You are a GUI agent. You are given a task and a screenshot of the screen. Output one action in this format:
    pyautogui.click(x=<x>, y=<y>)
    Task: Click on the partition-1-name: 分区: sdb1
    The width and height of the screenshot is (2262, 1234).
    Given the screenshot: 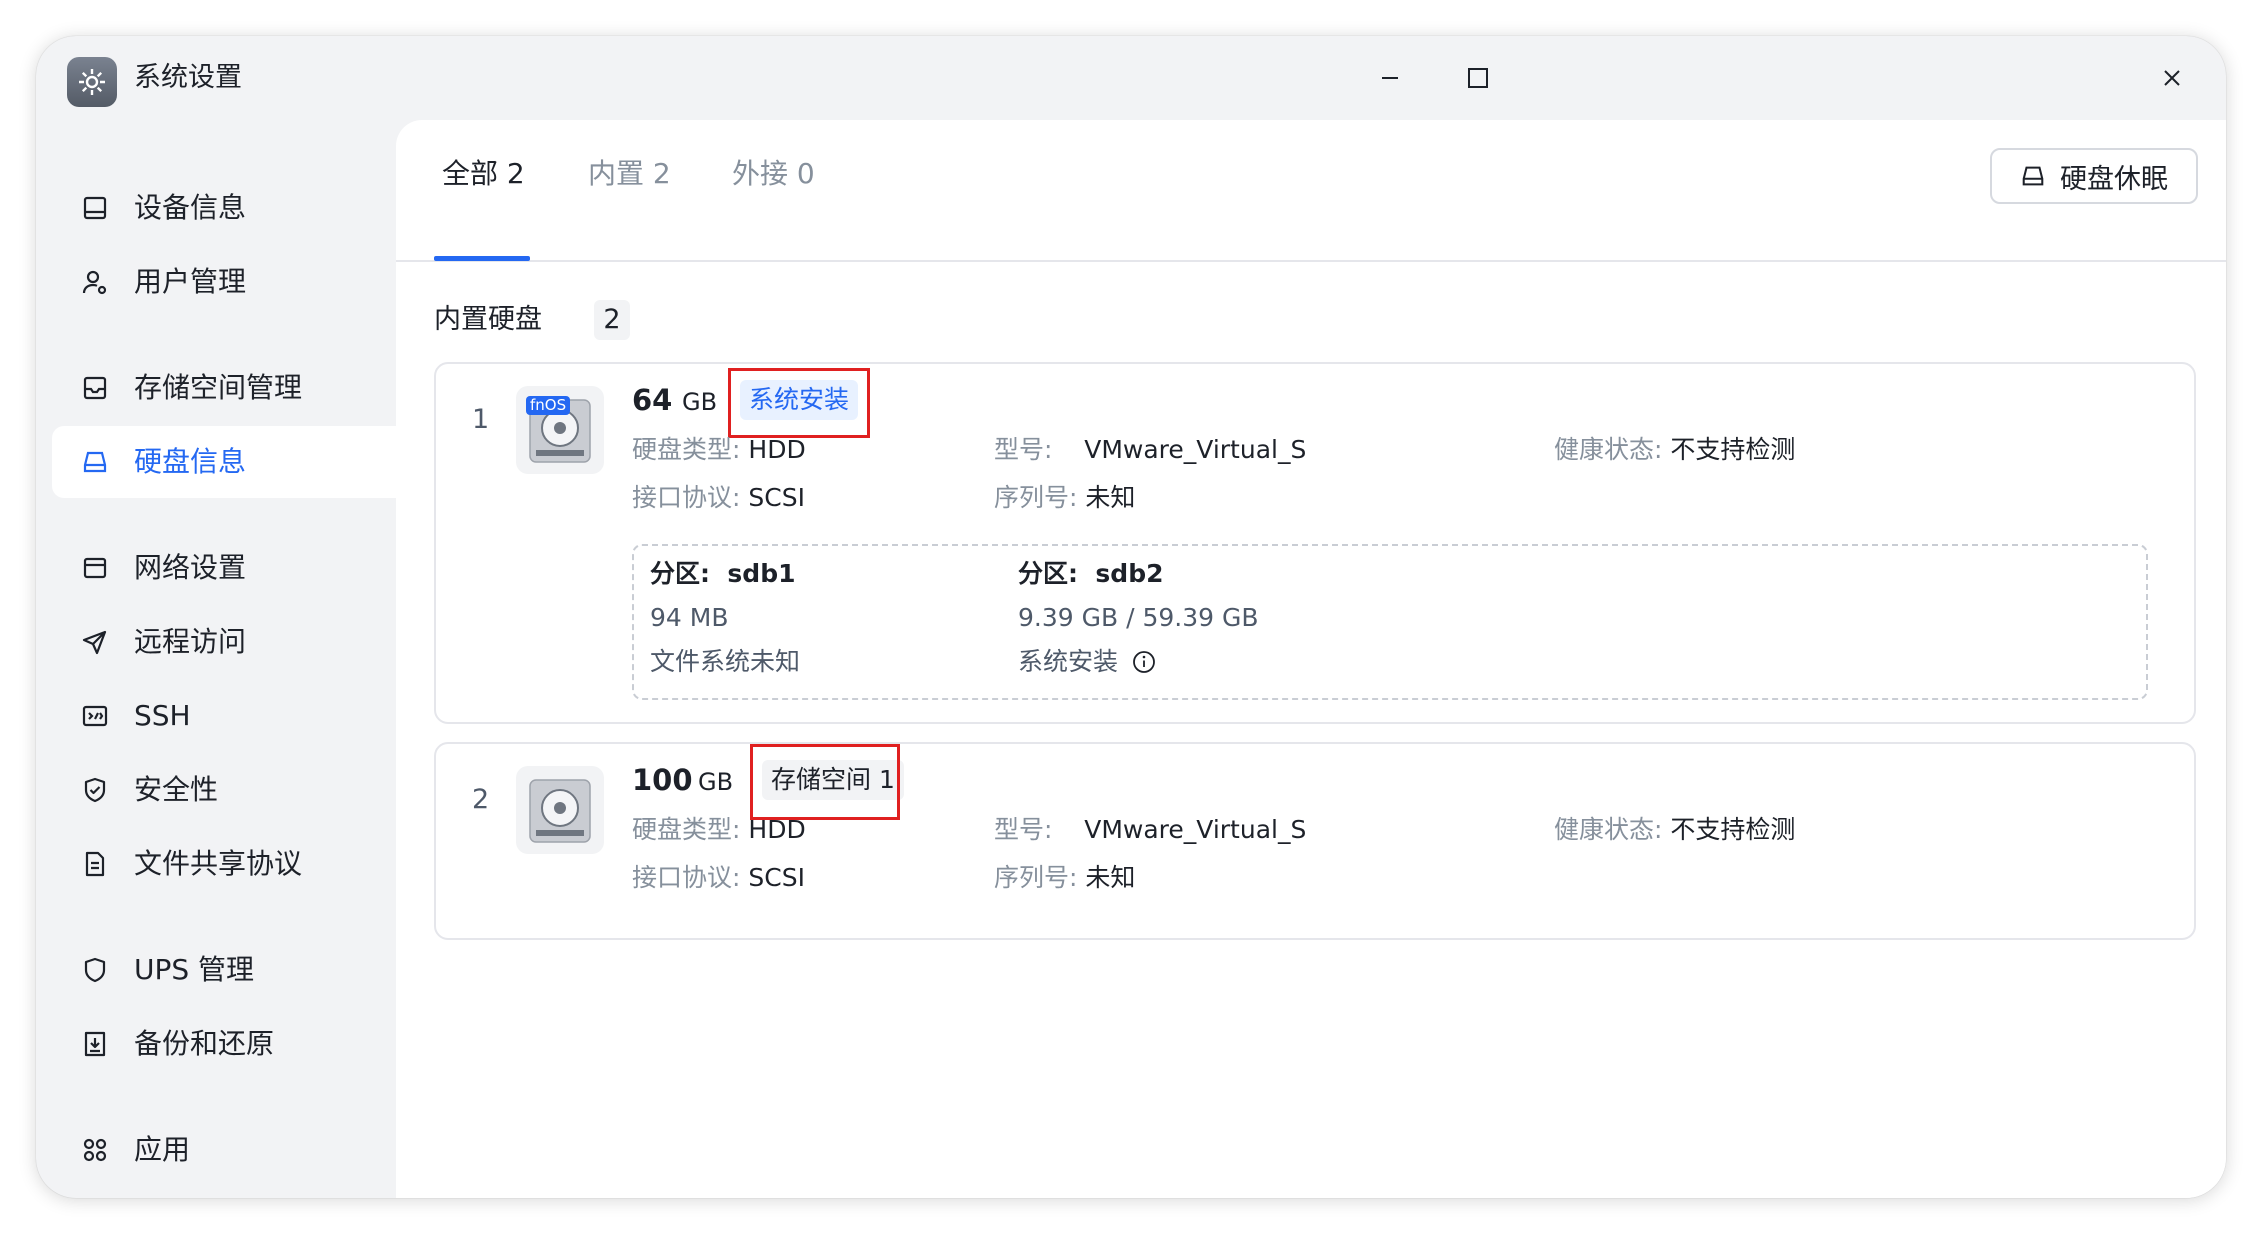 What is the action you would take?
    pyautogui.click(x=723, y=573)
    